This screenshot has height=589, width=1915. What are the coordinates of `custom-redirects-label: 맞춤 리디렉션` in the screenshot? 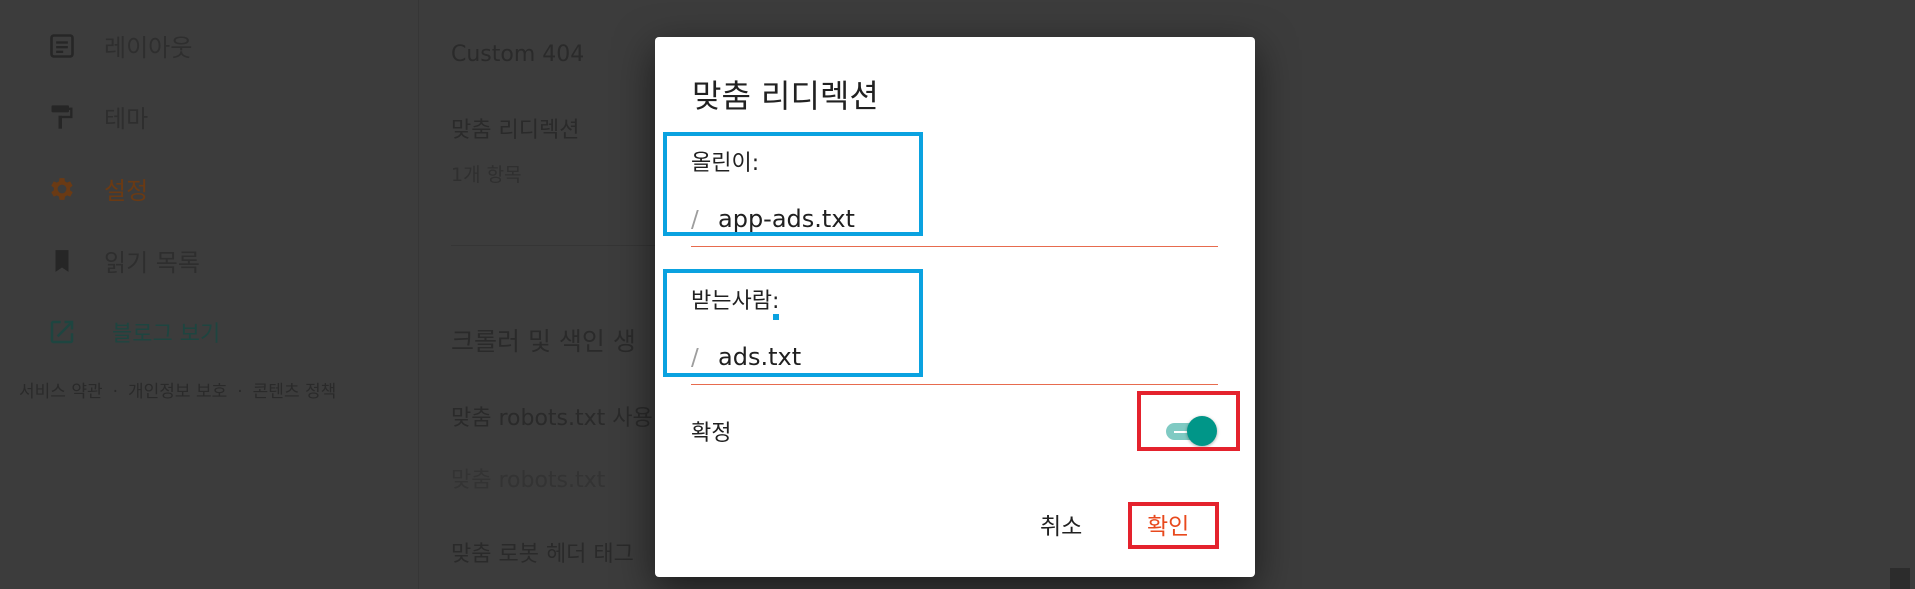 It's located at (515, 128).